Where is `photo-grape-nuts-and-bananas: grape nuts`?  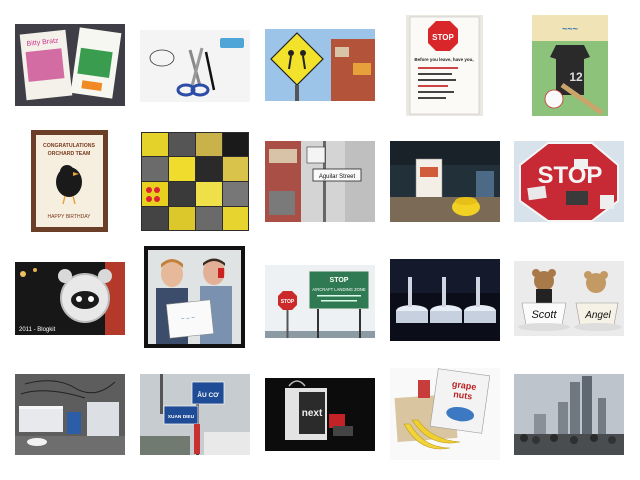
photo-grape-nuts-and-bananas: grape nuts is located at coordinates (445, 414).